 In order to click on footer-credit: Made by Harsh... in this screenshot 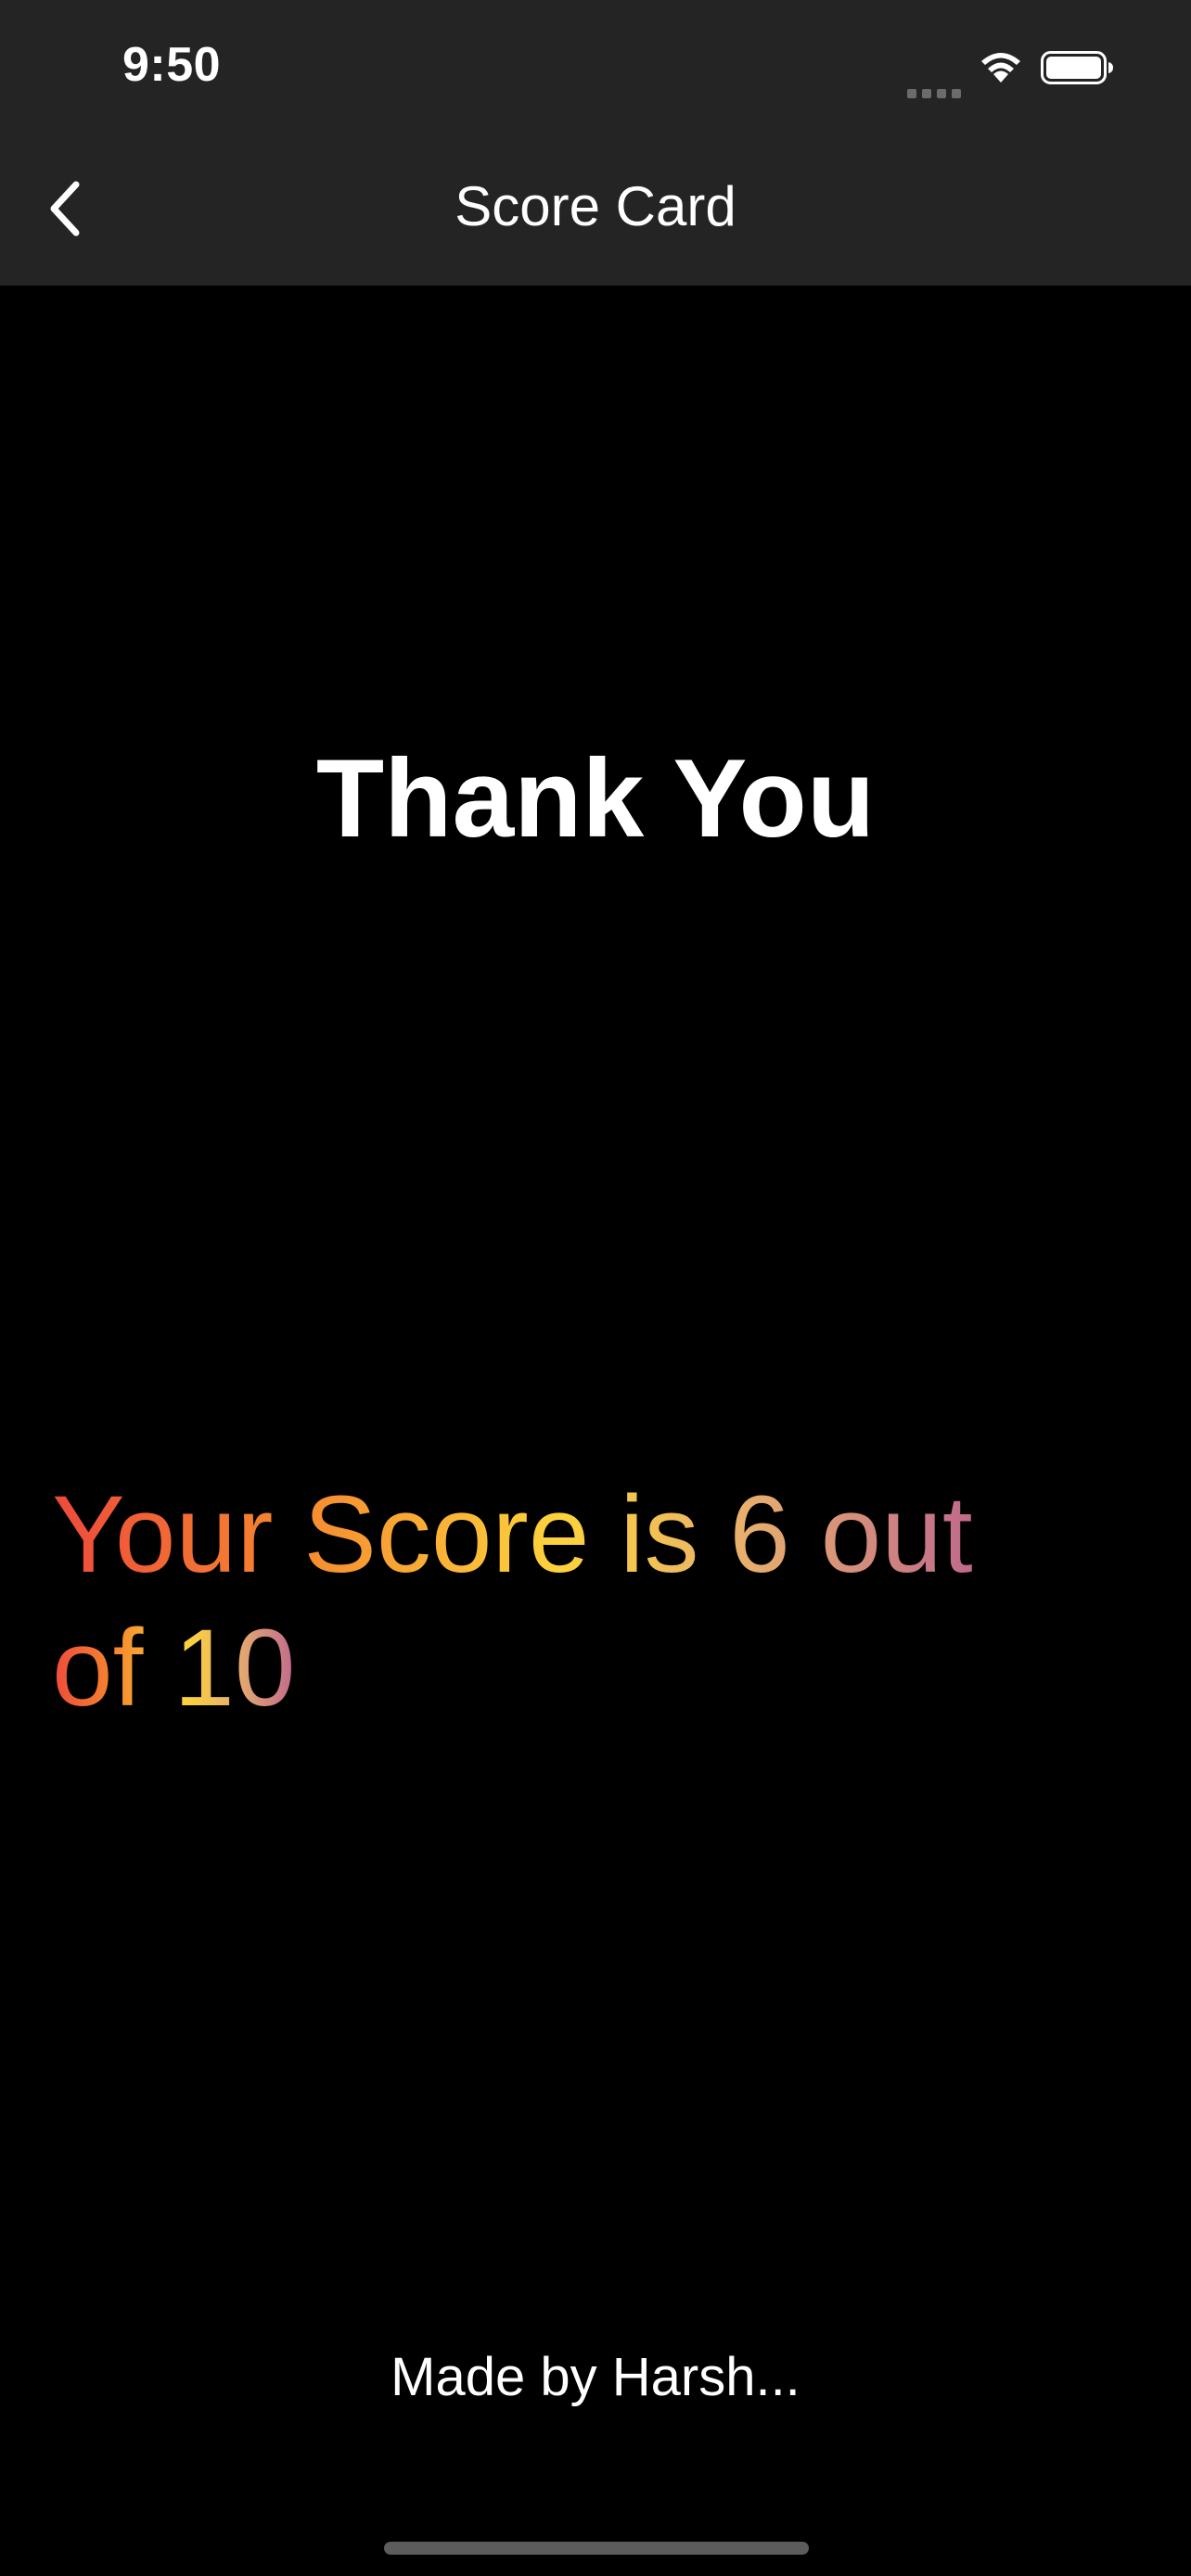, I will do `click(595, 2377)`.